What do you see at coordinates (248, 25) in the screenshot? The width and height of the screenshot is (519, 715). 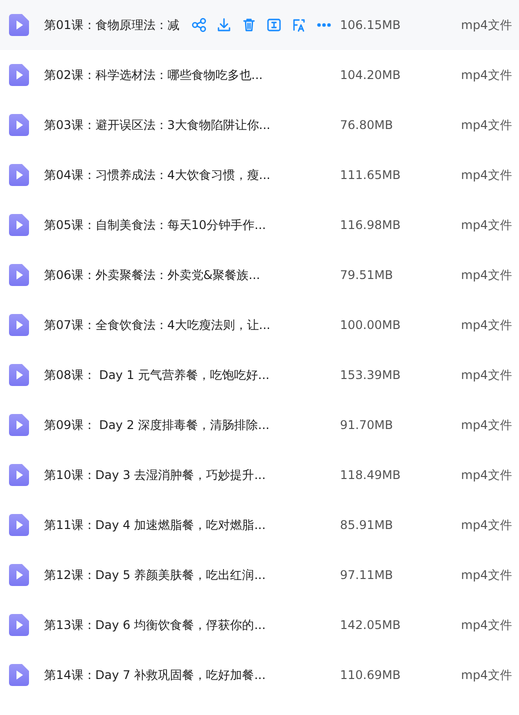 I see `trash-icon` at bounding box center [248, 25].